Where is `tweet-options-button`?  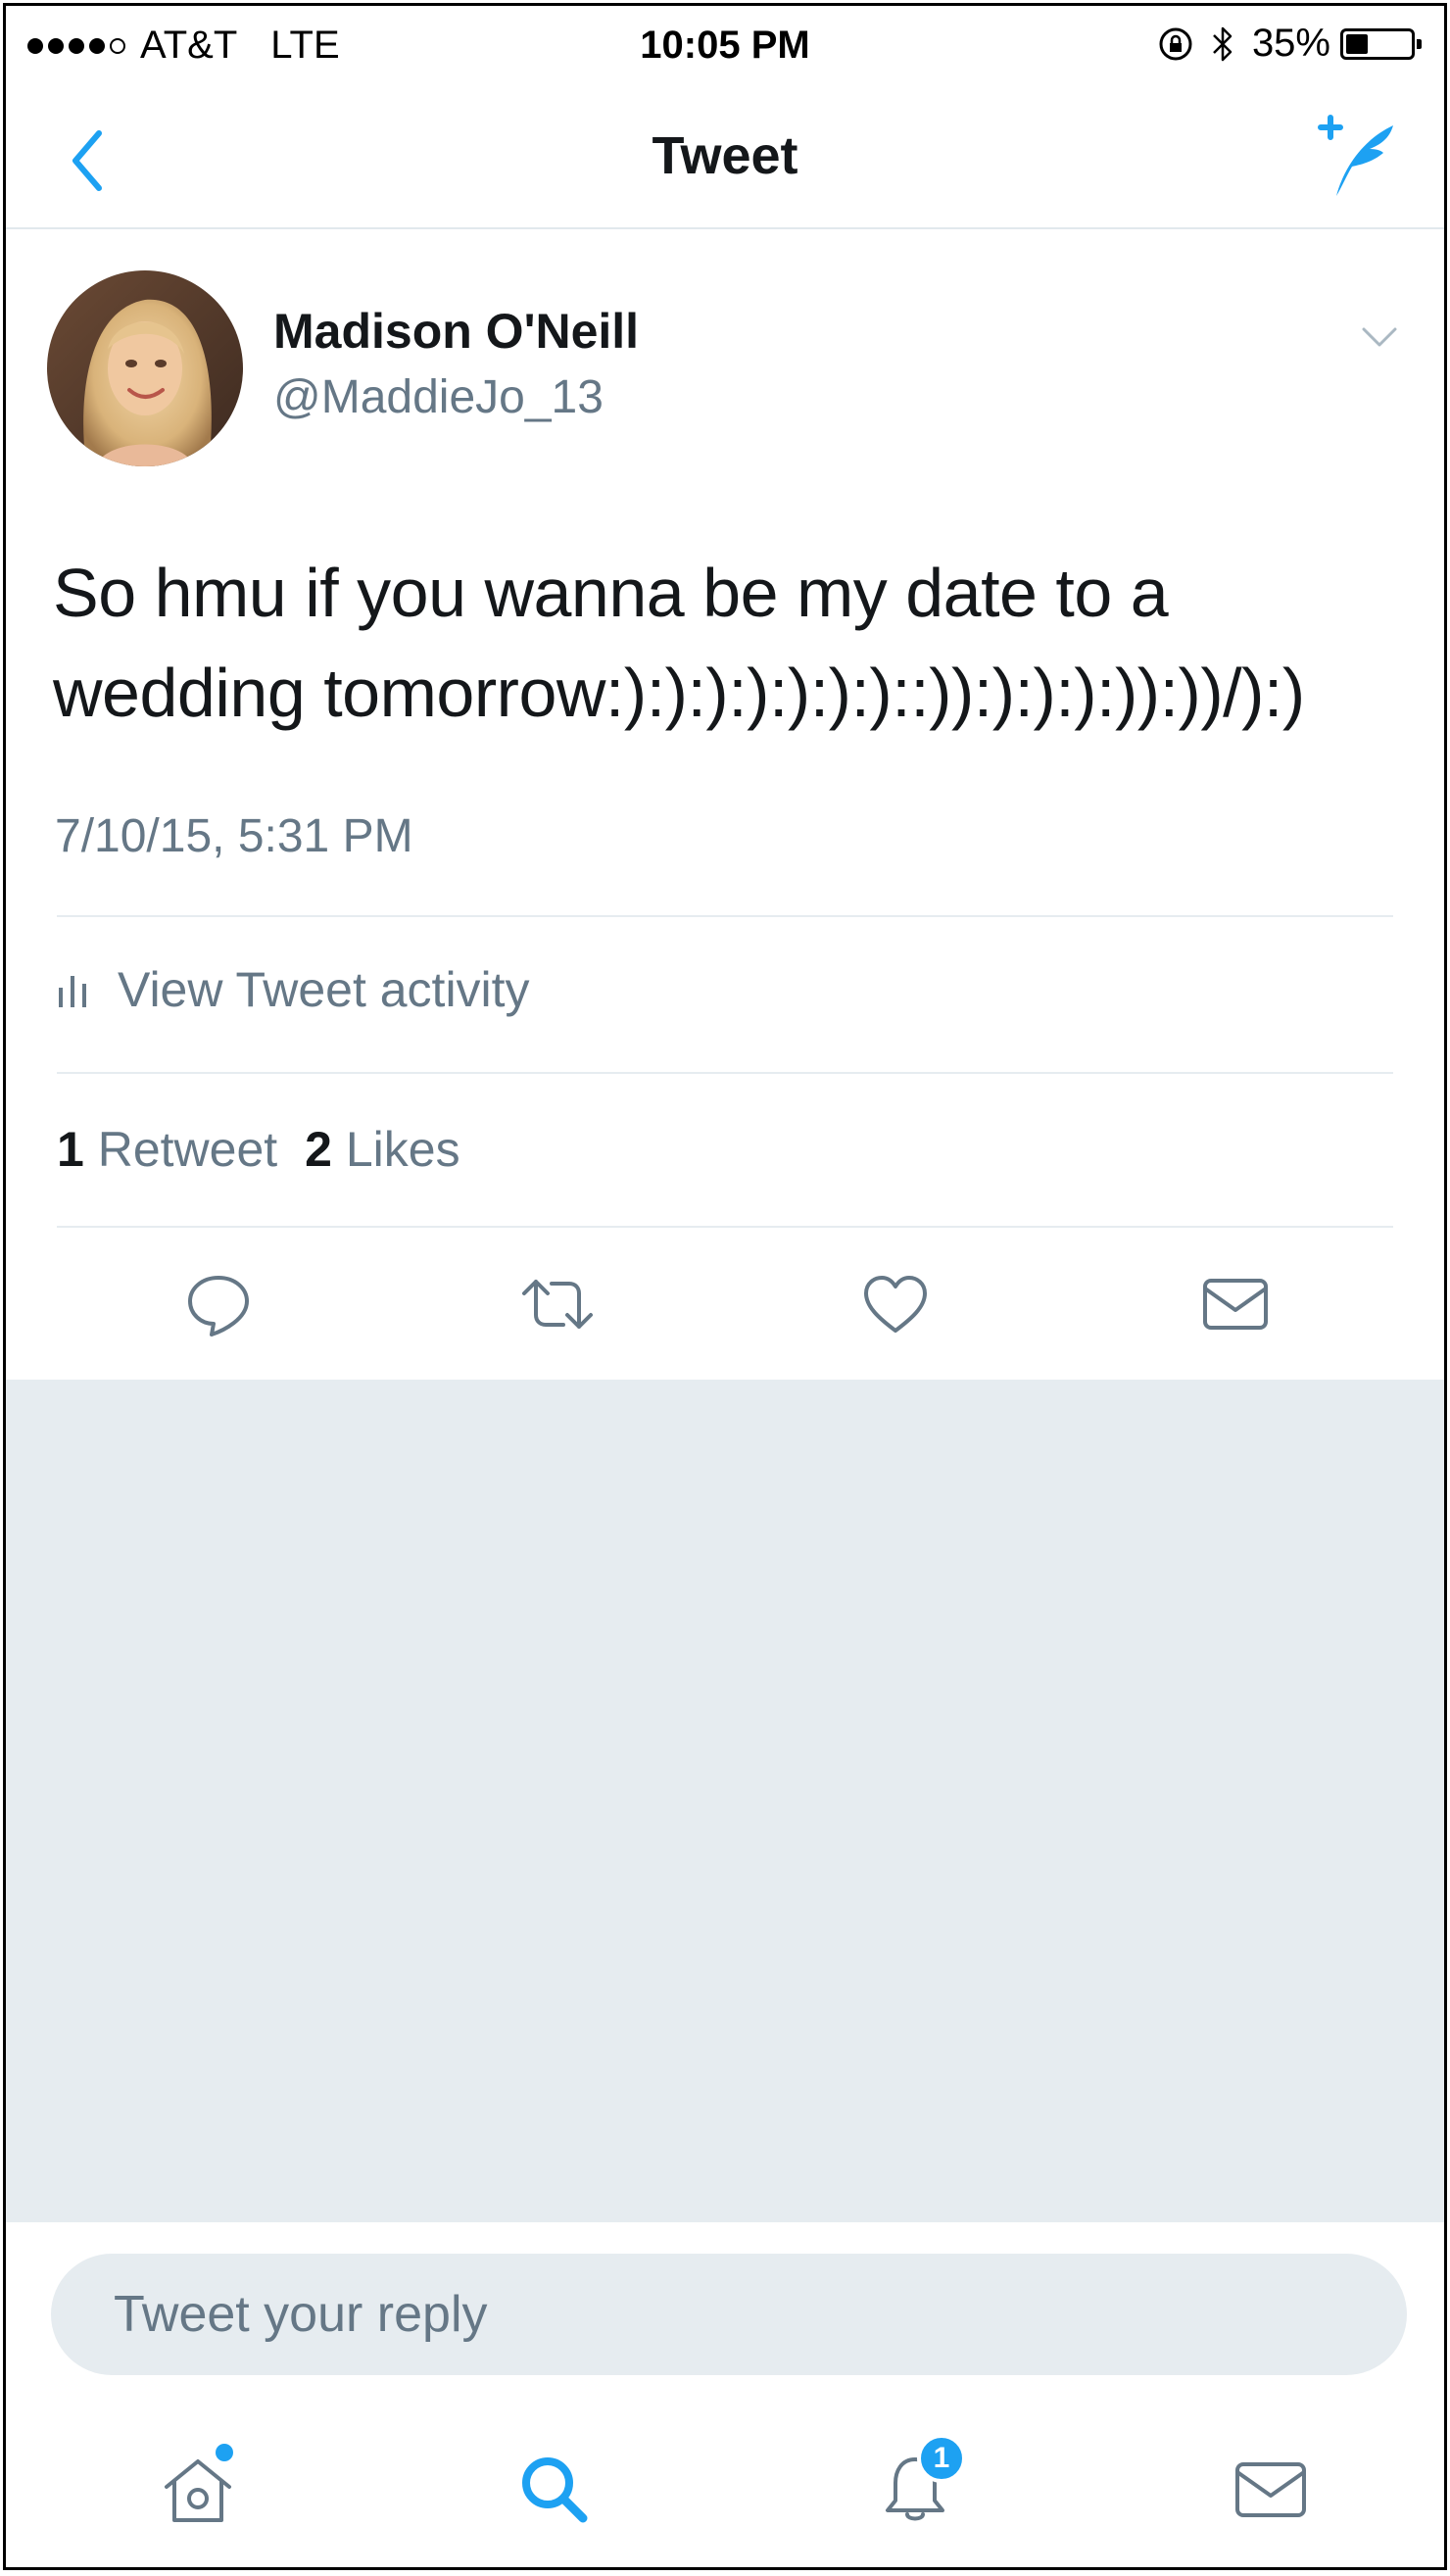 tweet-options-button is located at coordinates (1379, 337).